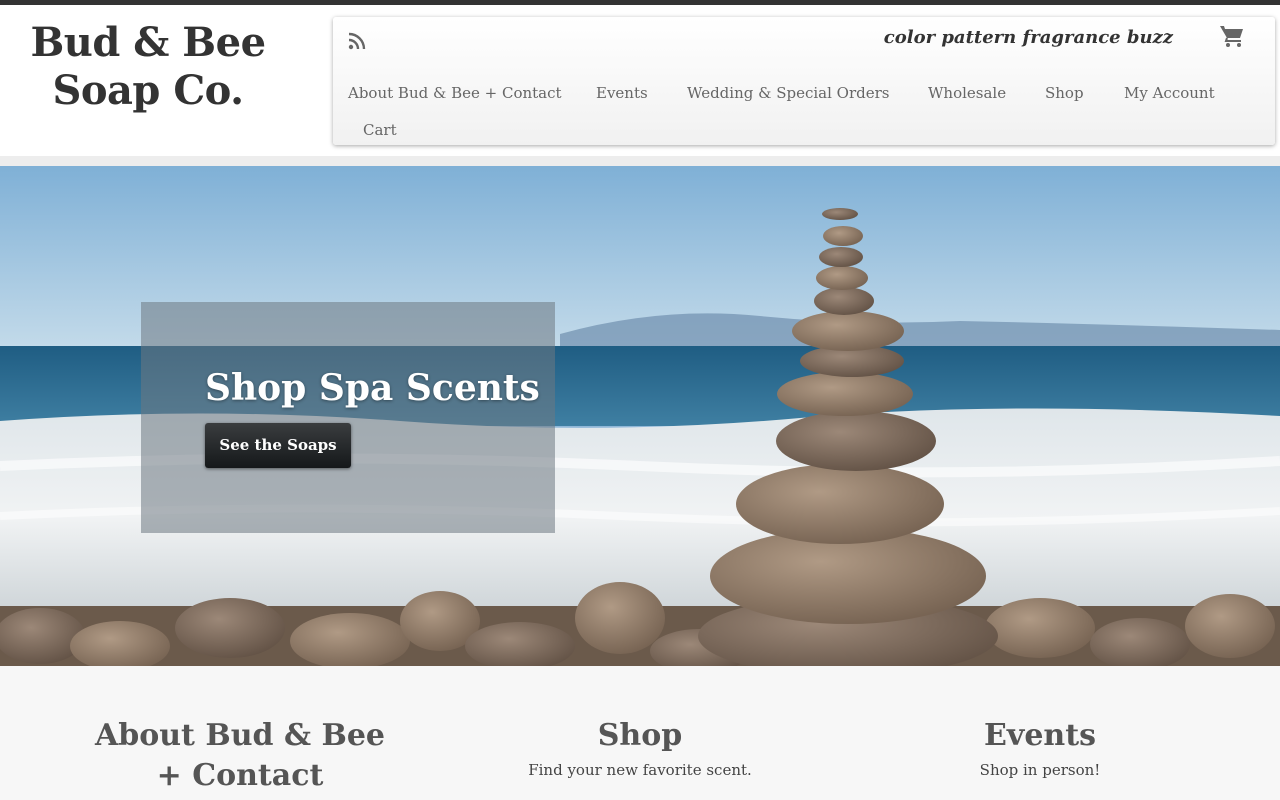  Describe the element at coordinates (380, 130) in the screenshot. I see `nav-item-cart: Cart` at that location.